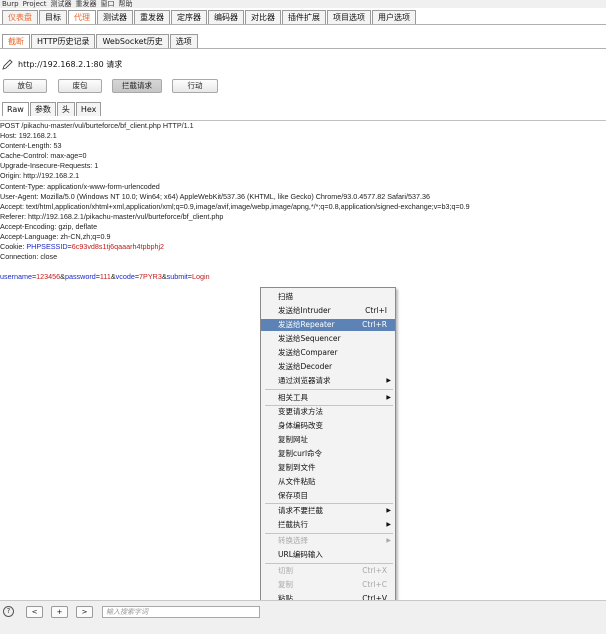 The height and width of the screenshot is (634, 606). Describe the element at coordinates (35, 4) in the screenshot. I see `menu-item-1: Project` at that location.